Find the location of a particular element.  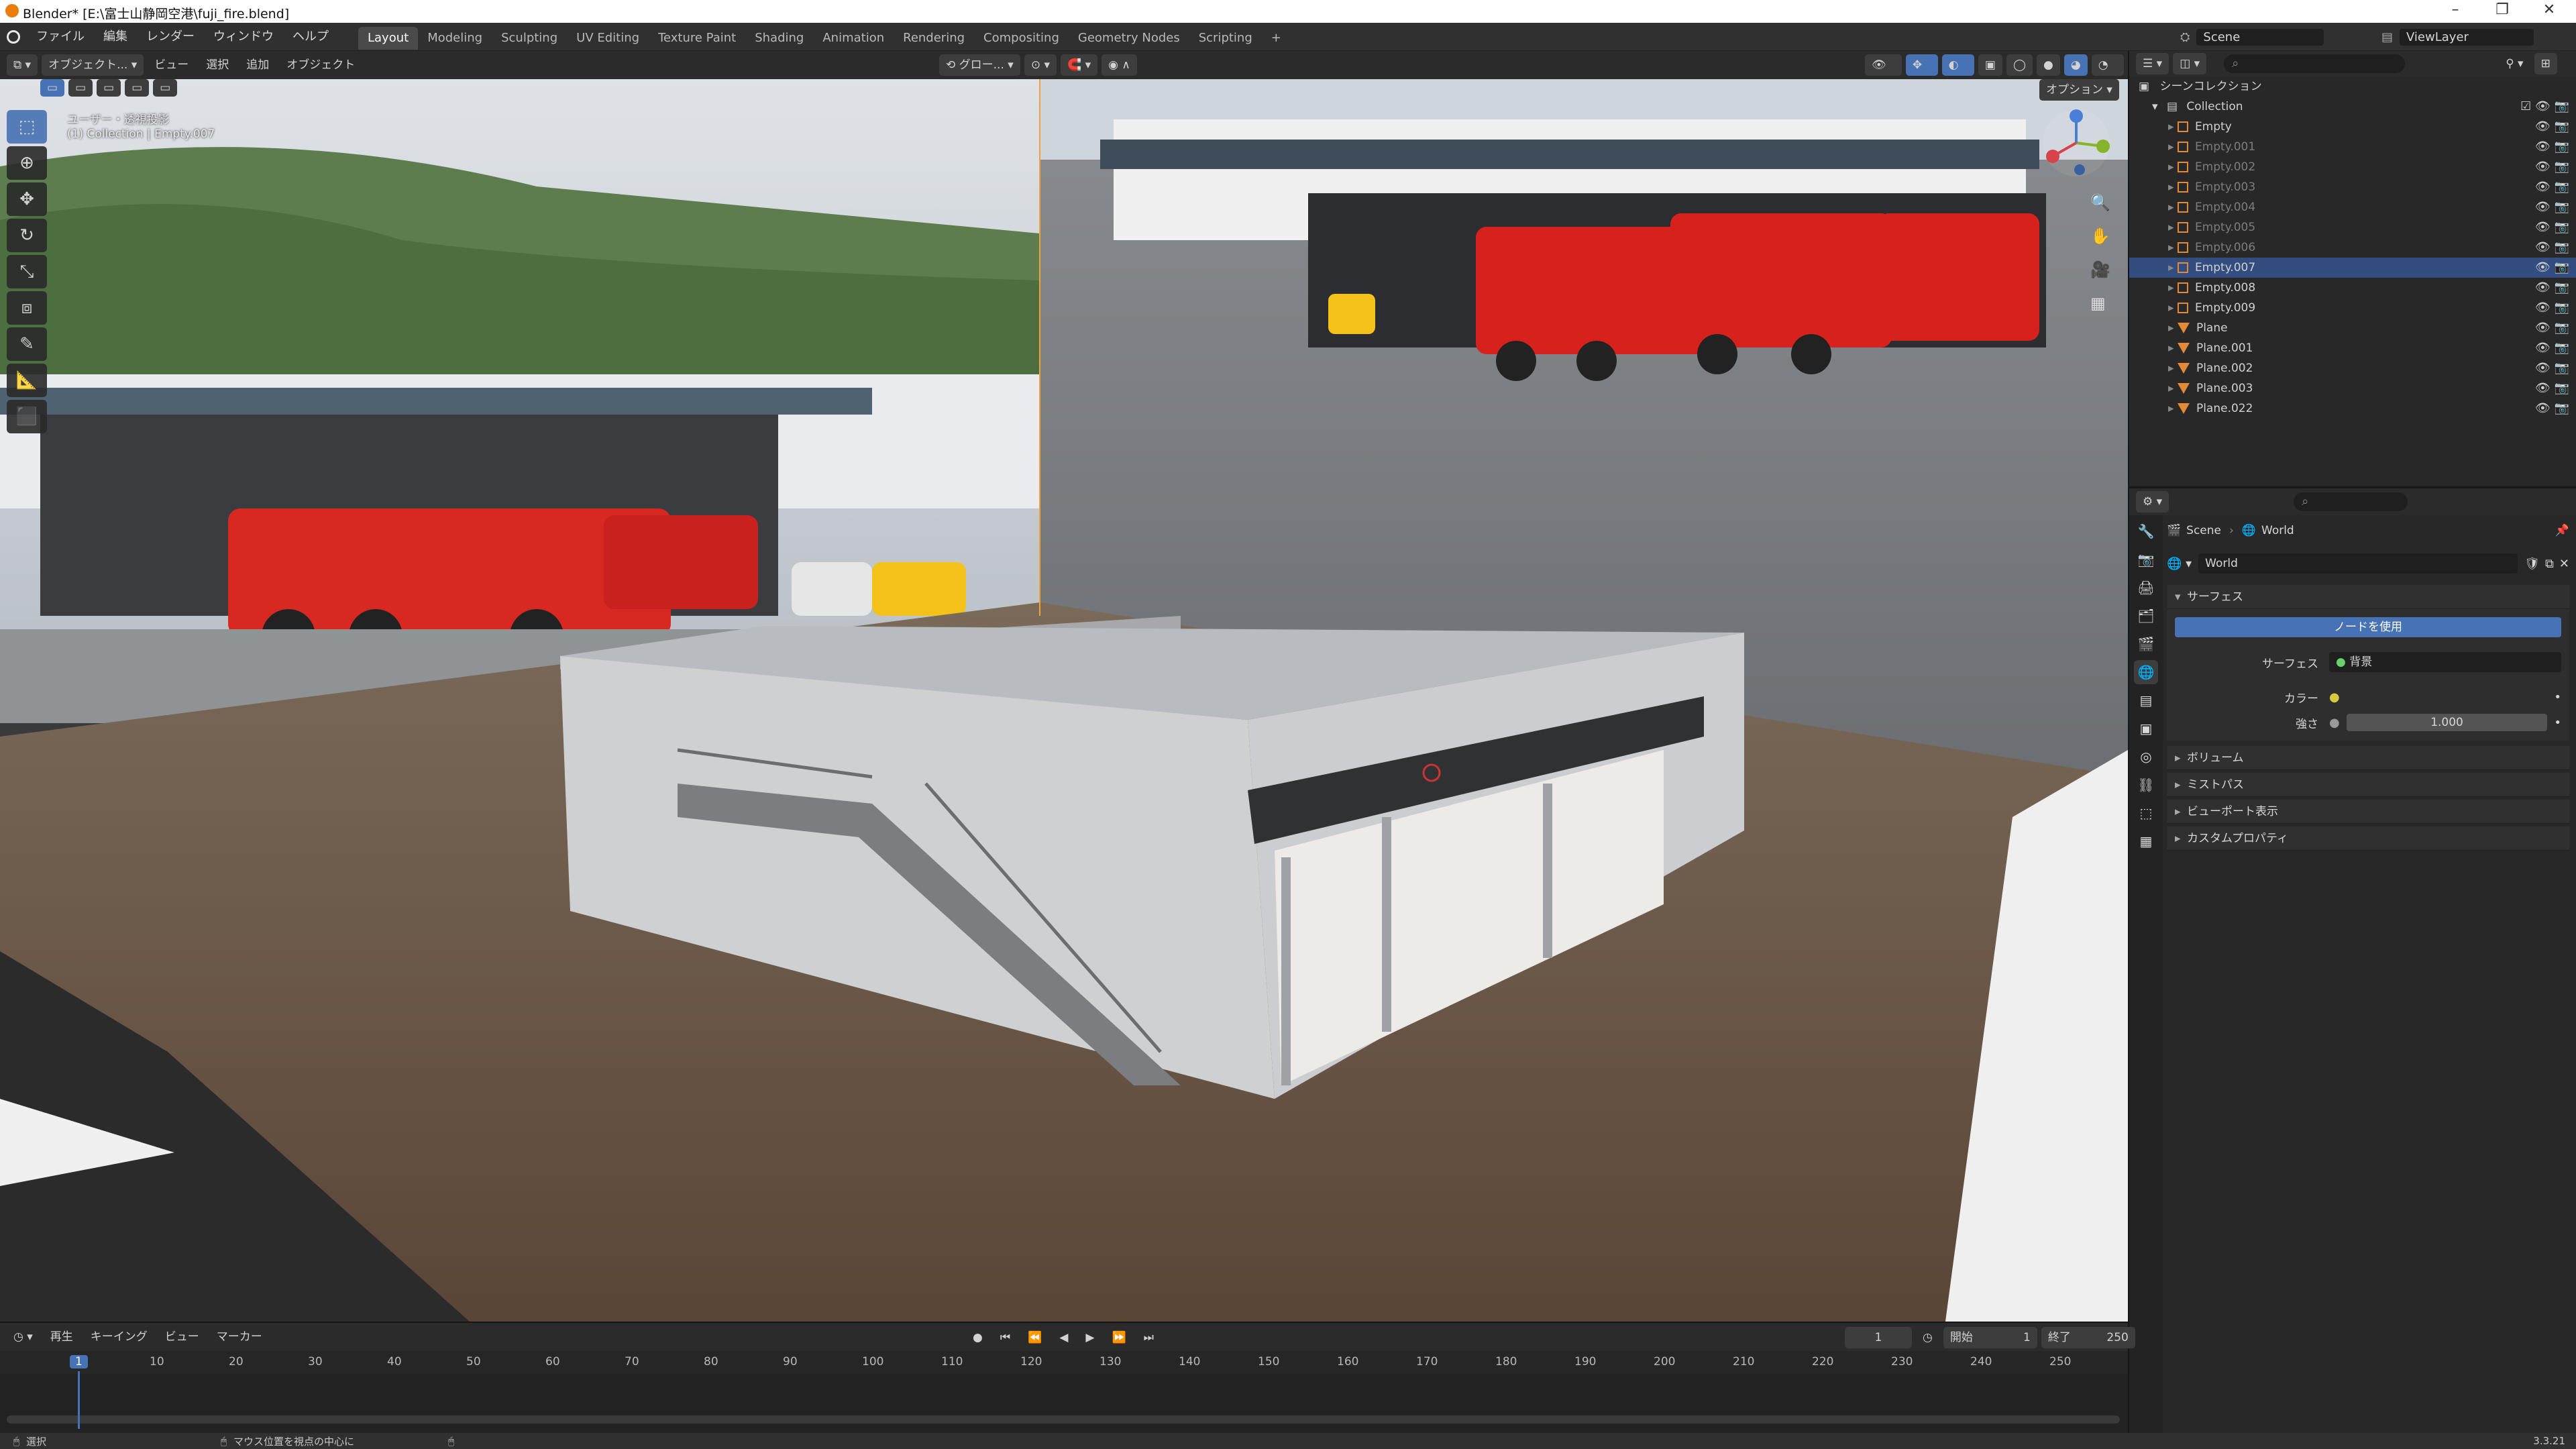

transform-tool-icon: ⧈ is located at coordinates (27, 308).